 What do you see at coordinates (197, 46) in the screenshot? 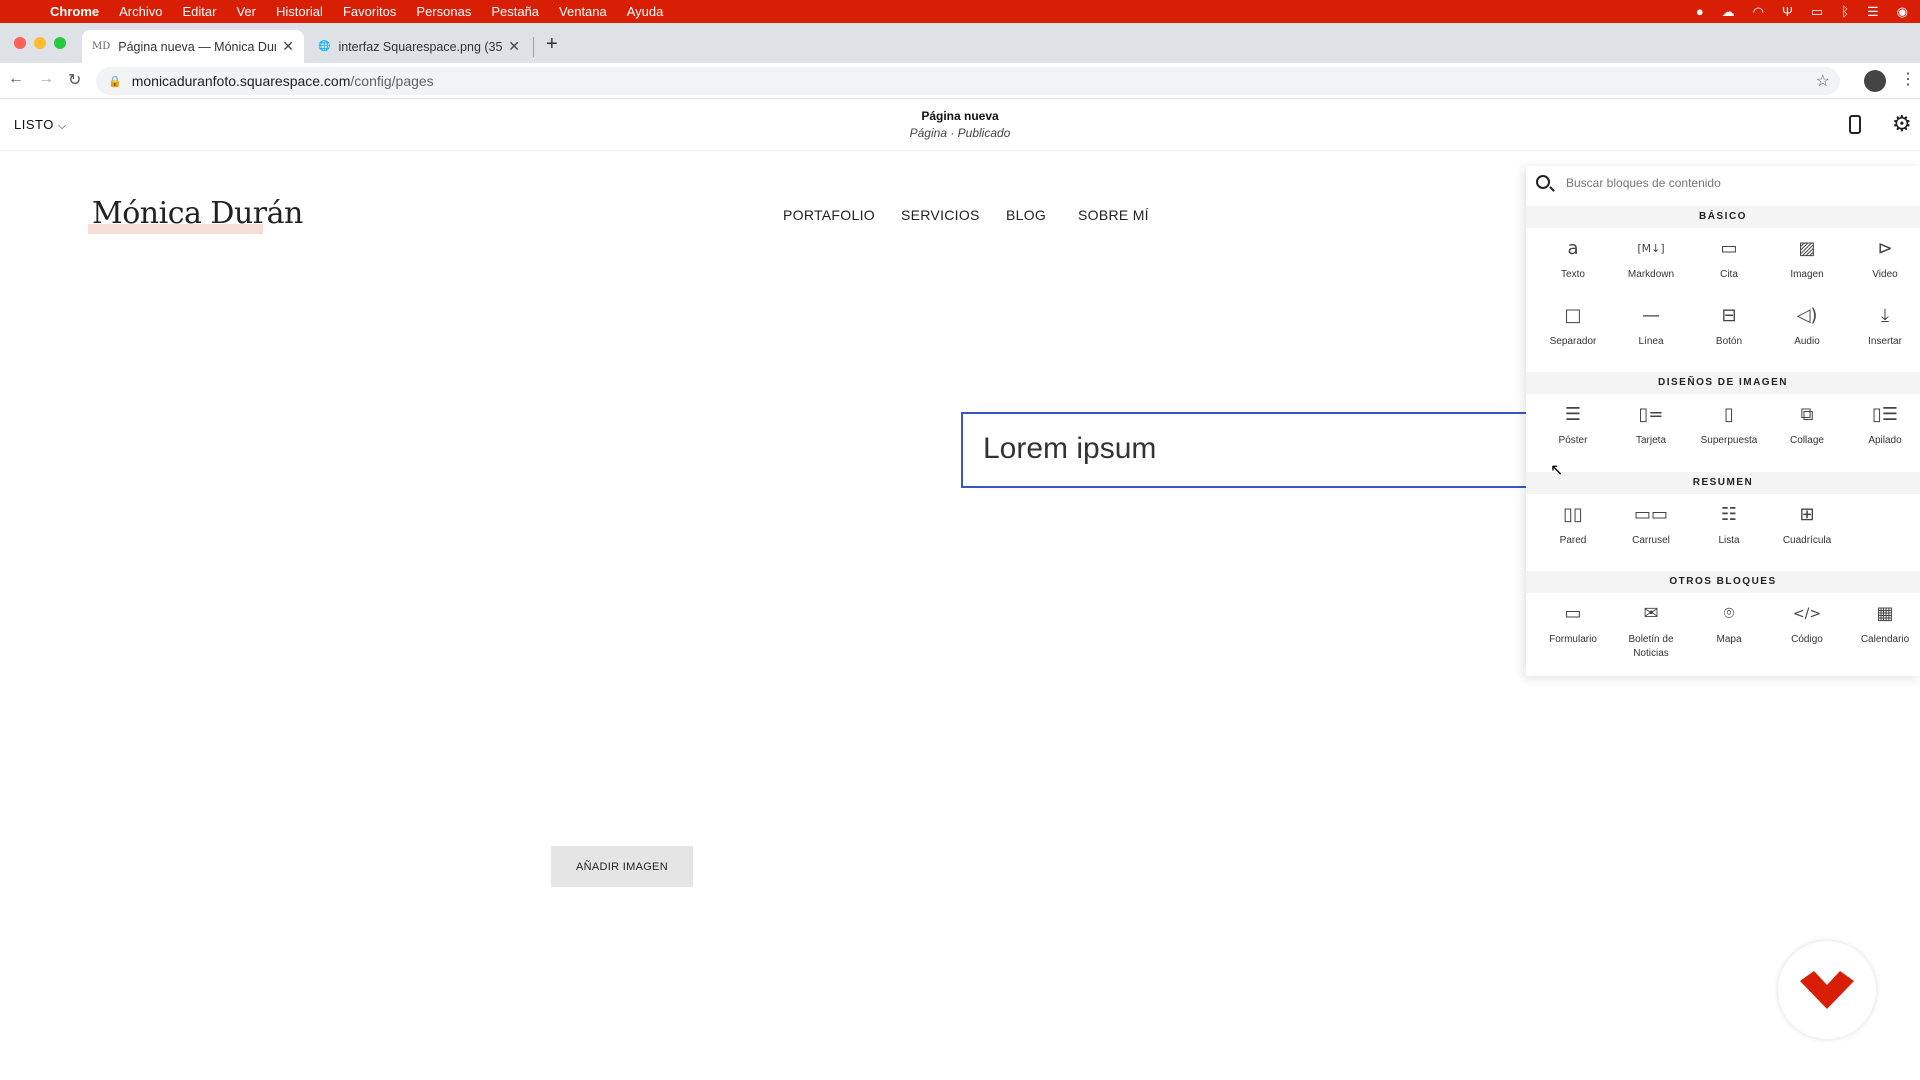
I see `tab-title: Página nueva — Mónica Durán` at bounding box center [197, 46].